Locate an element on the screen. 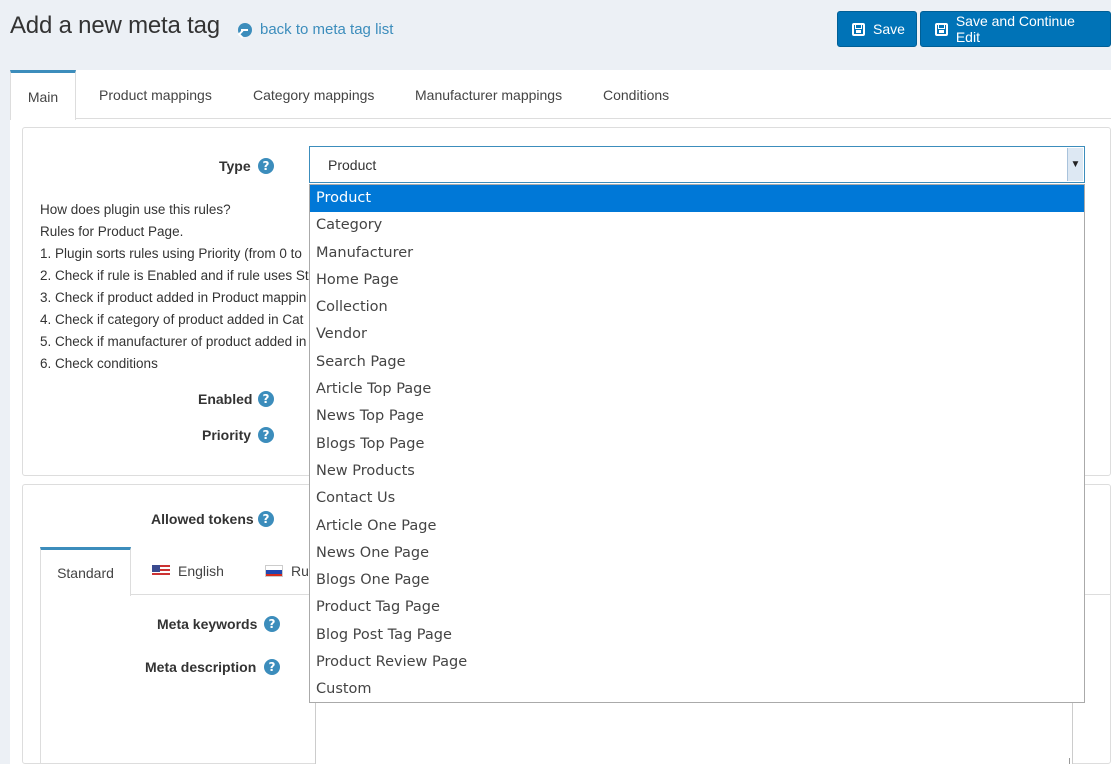  back-link-label: back to meta tag list is located at coordinates (327, 29).